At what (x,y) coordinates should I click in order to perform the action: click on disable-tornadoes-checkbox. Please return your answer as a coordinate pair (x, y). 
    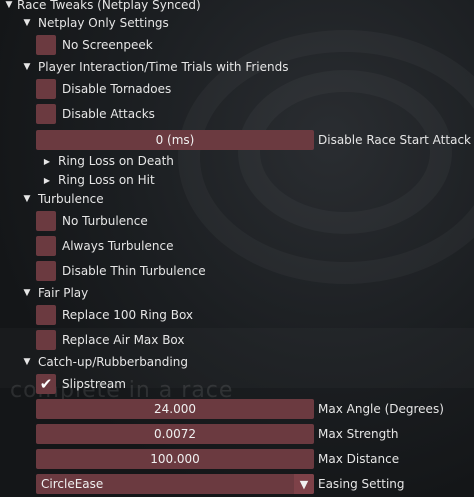
    Looking at the image, I should click on (46, 89).